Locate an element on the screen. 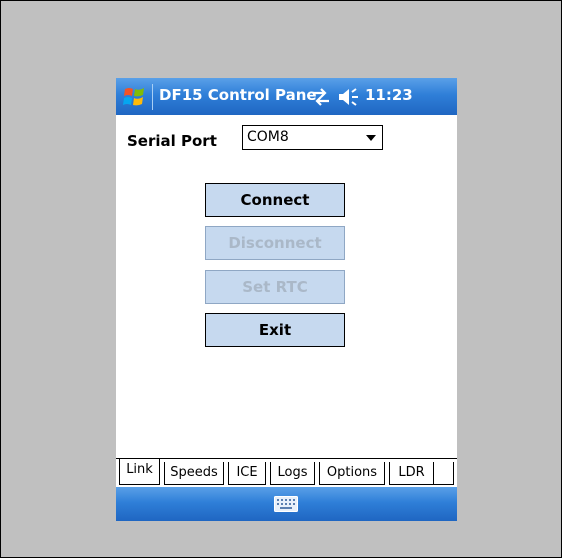 The height and width of the screenshot is (558, 562). bottom-bar is located at coordinates (286, 504).